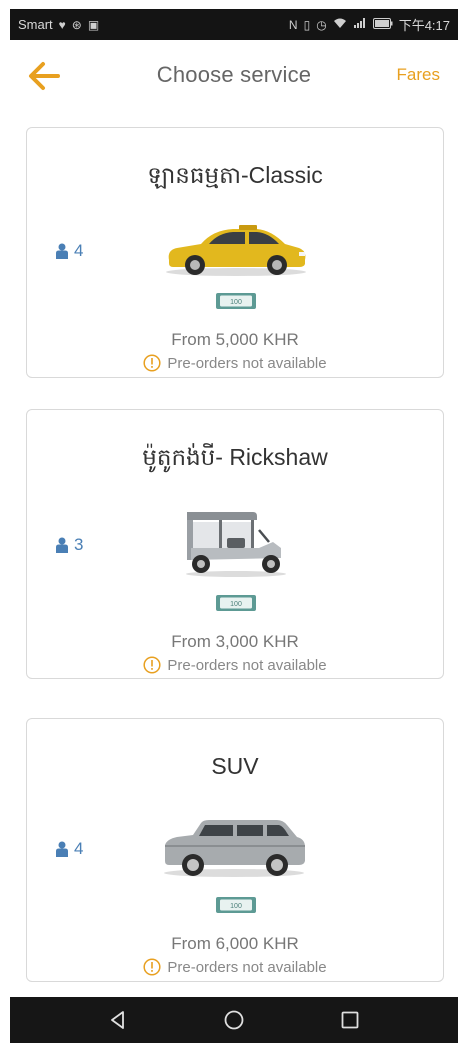  I want to click on app-header: Choose service Fares, so click(234, 78).